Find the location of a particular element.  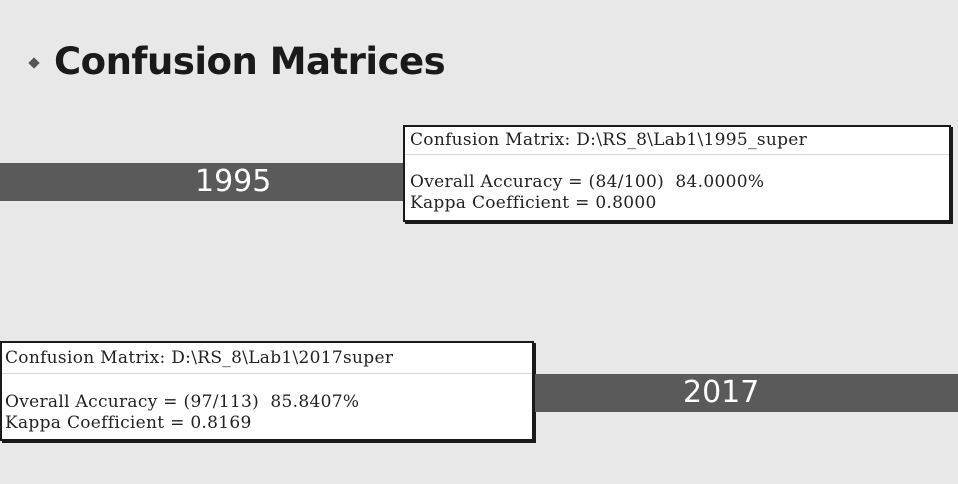

overall-accuracy-1995: Overall Accuracy = (84/100) 84.0000% is located at coordinates (587, 182).